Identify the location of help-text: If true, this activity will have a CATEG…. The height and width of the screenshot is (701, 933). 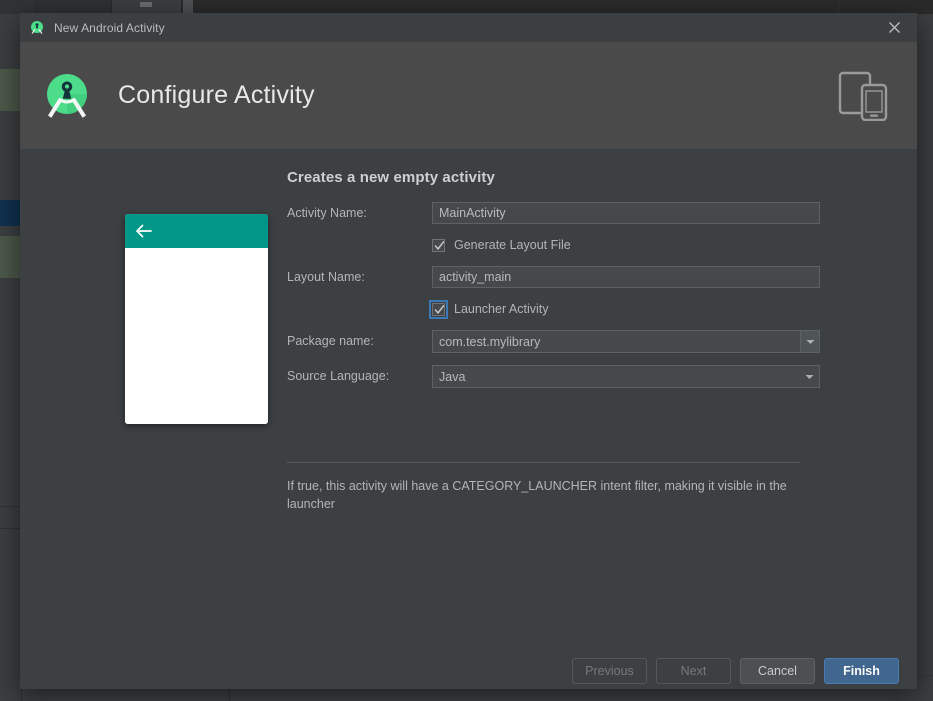
(537, 495).